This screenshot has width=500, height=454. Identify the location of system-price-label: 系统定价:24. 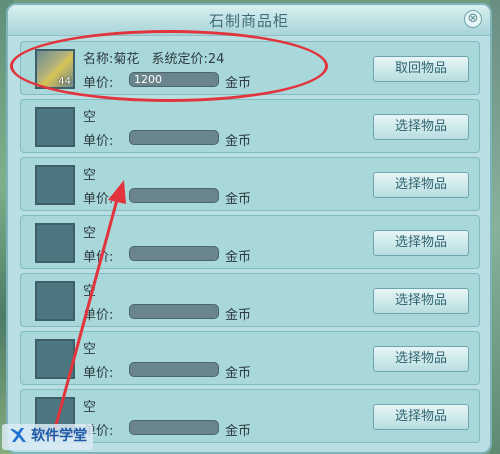
(188, 59).